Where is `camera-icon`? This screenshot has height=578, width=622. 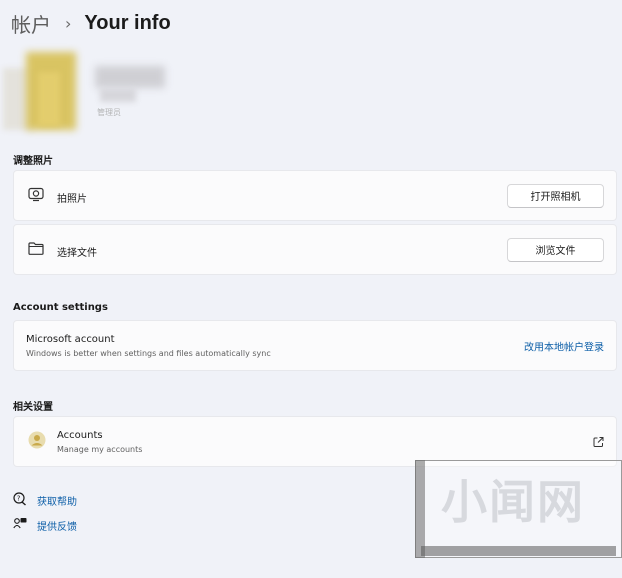
camera-icon is located at coordinates (36, 195).